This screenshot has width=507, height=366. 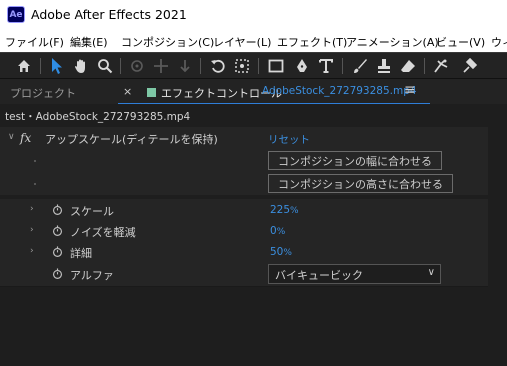 I want to click on after-effects-logo: Ae, so click(x=16, y=14).